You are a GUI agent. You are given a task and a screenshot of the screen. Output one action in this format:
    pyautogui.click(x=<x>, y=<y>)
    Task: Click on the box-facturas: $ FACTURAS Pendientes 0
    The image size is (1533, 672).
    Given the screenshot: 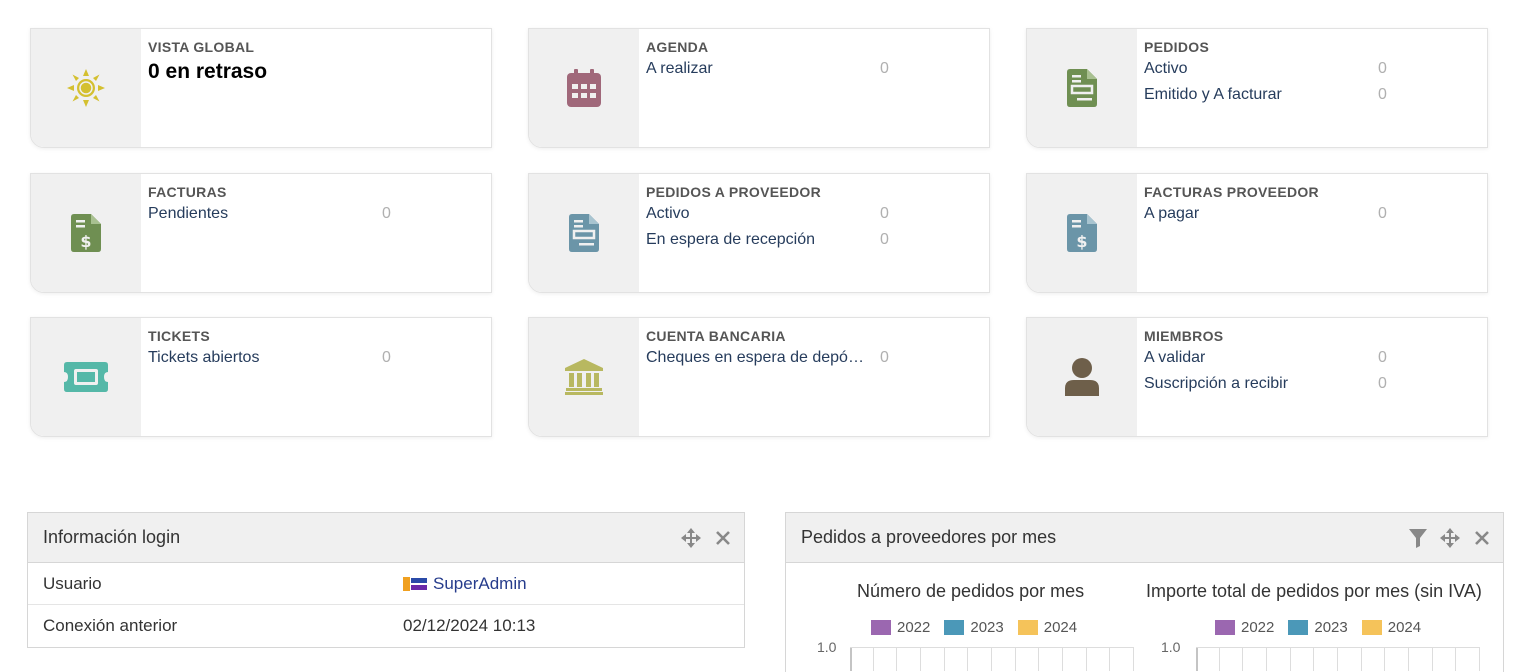 What is the action you would take?
    pyautogui.click(x=261, y=233)
    